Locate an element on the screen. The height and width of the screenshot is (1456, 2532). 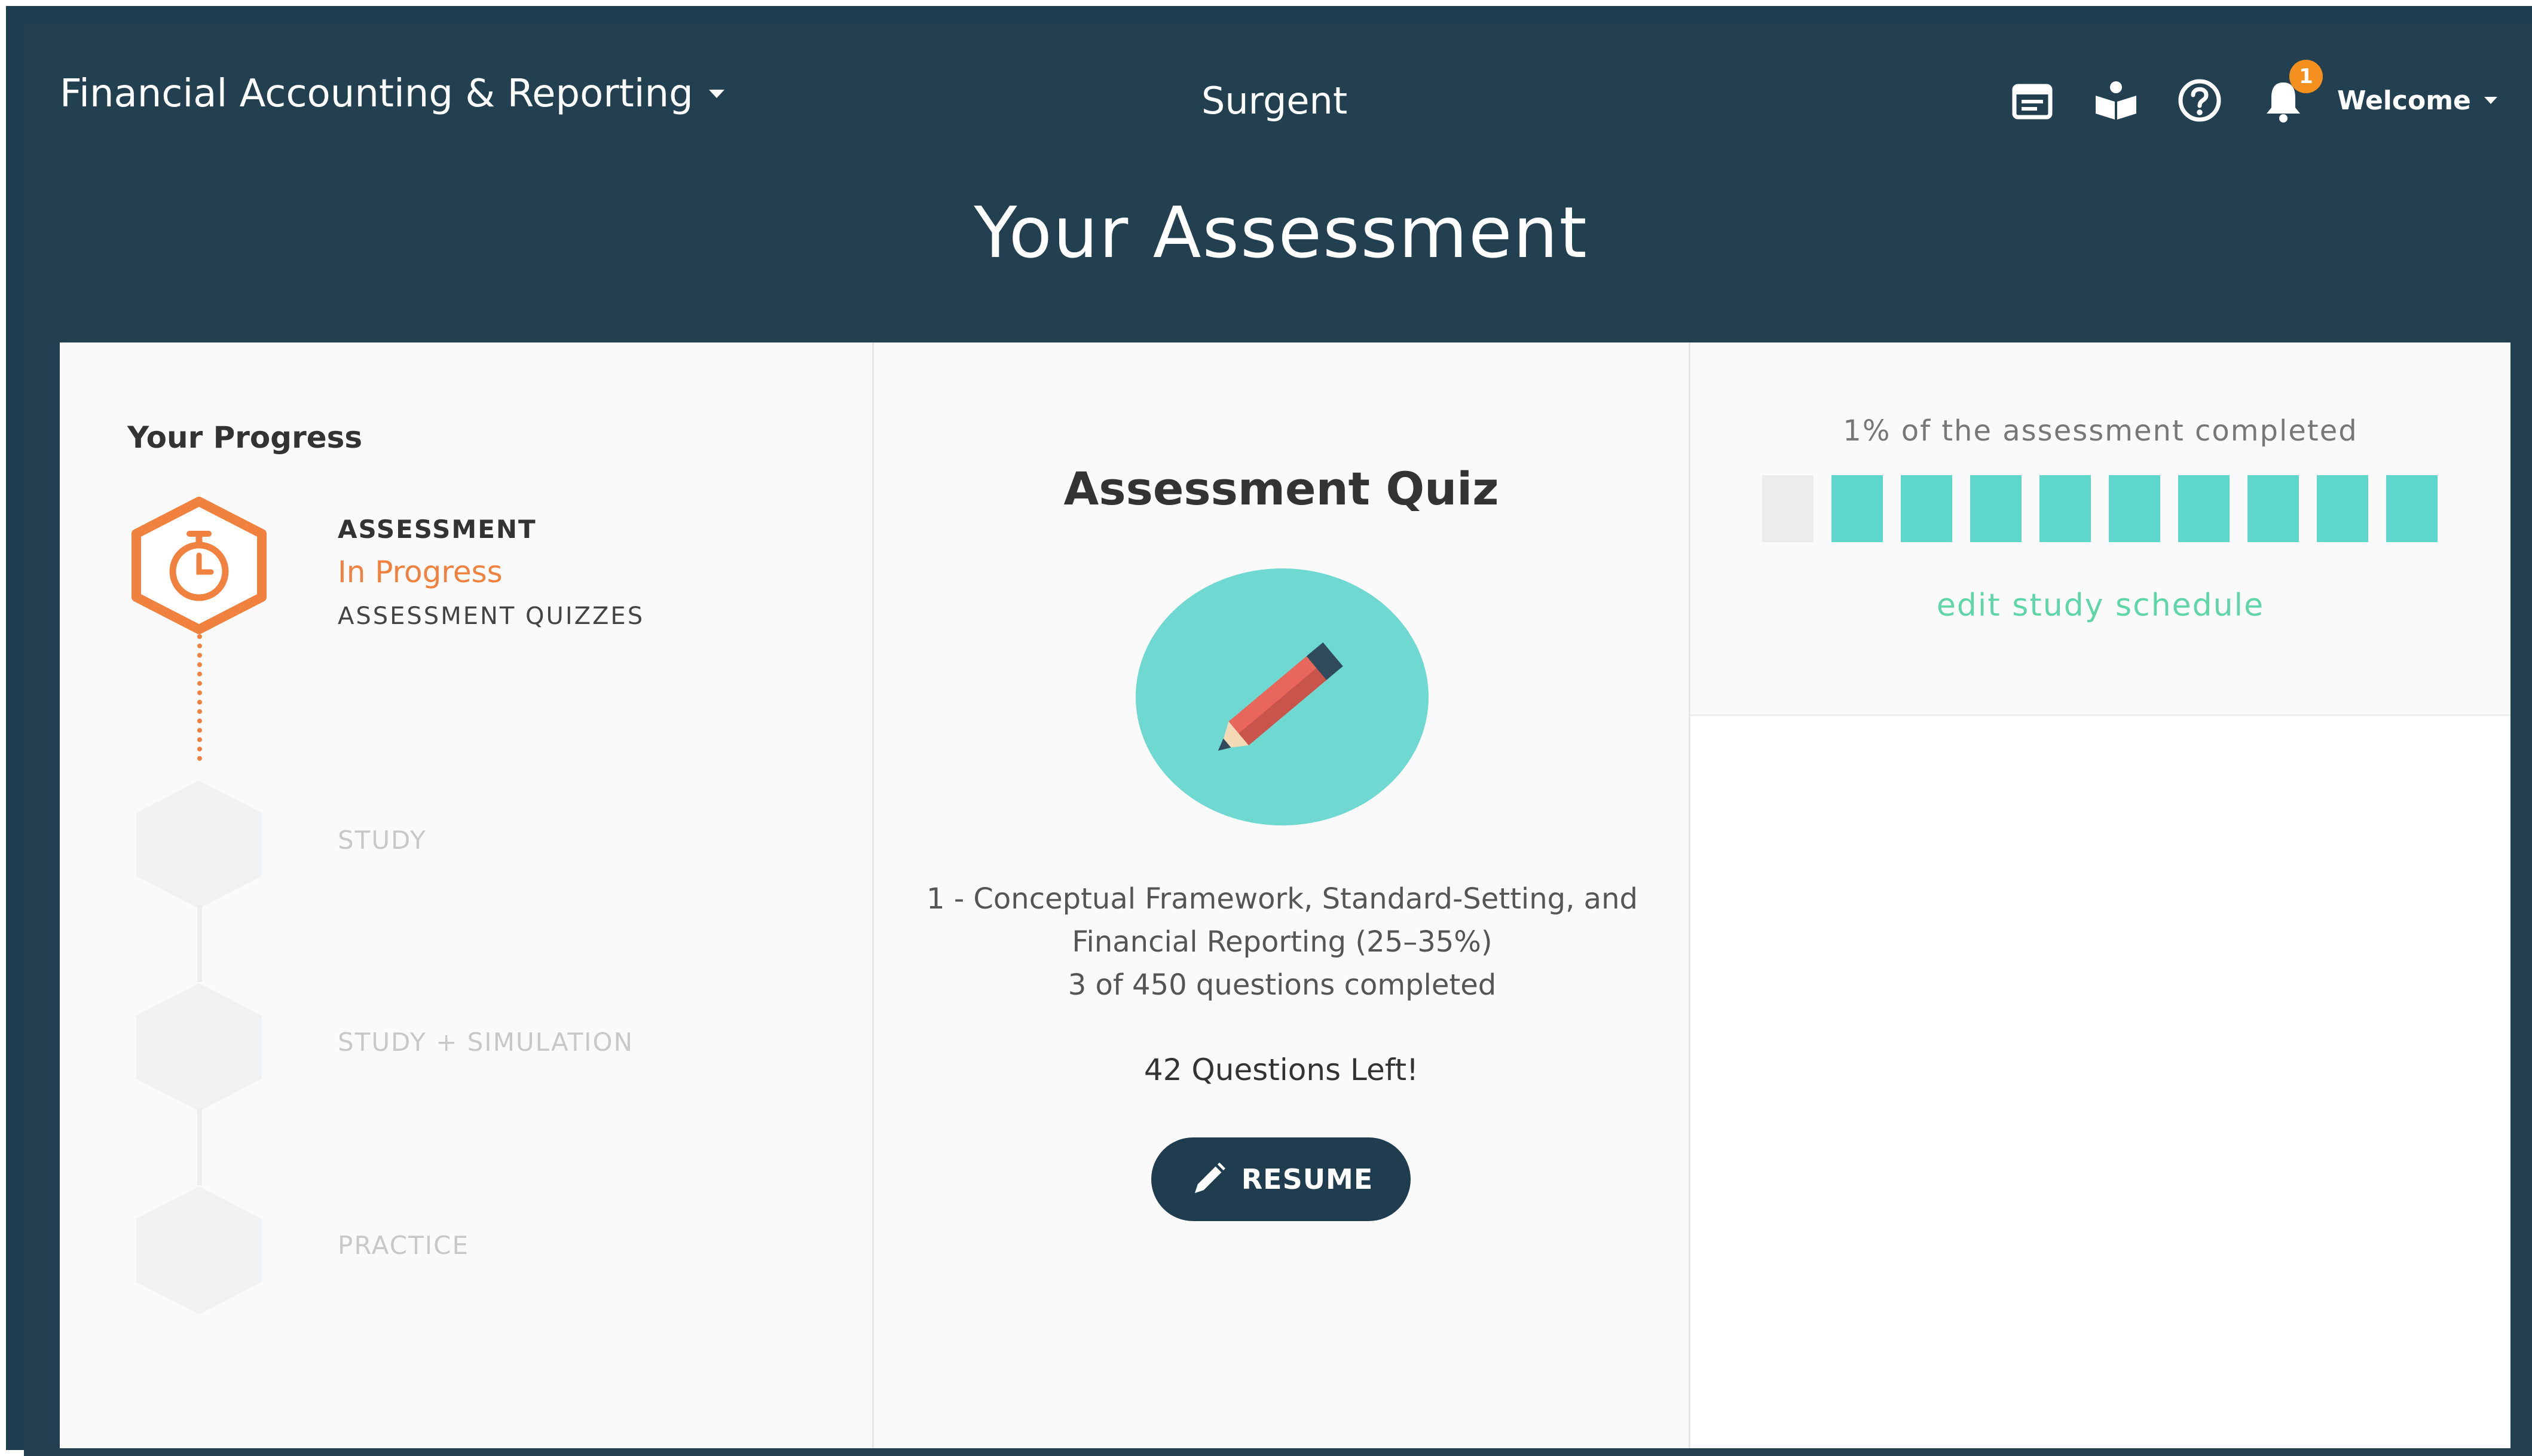
help-icon is located at coordinates (2200, 101).